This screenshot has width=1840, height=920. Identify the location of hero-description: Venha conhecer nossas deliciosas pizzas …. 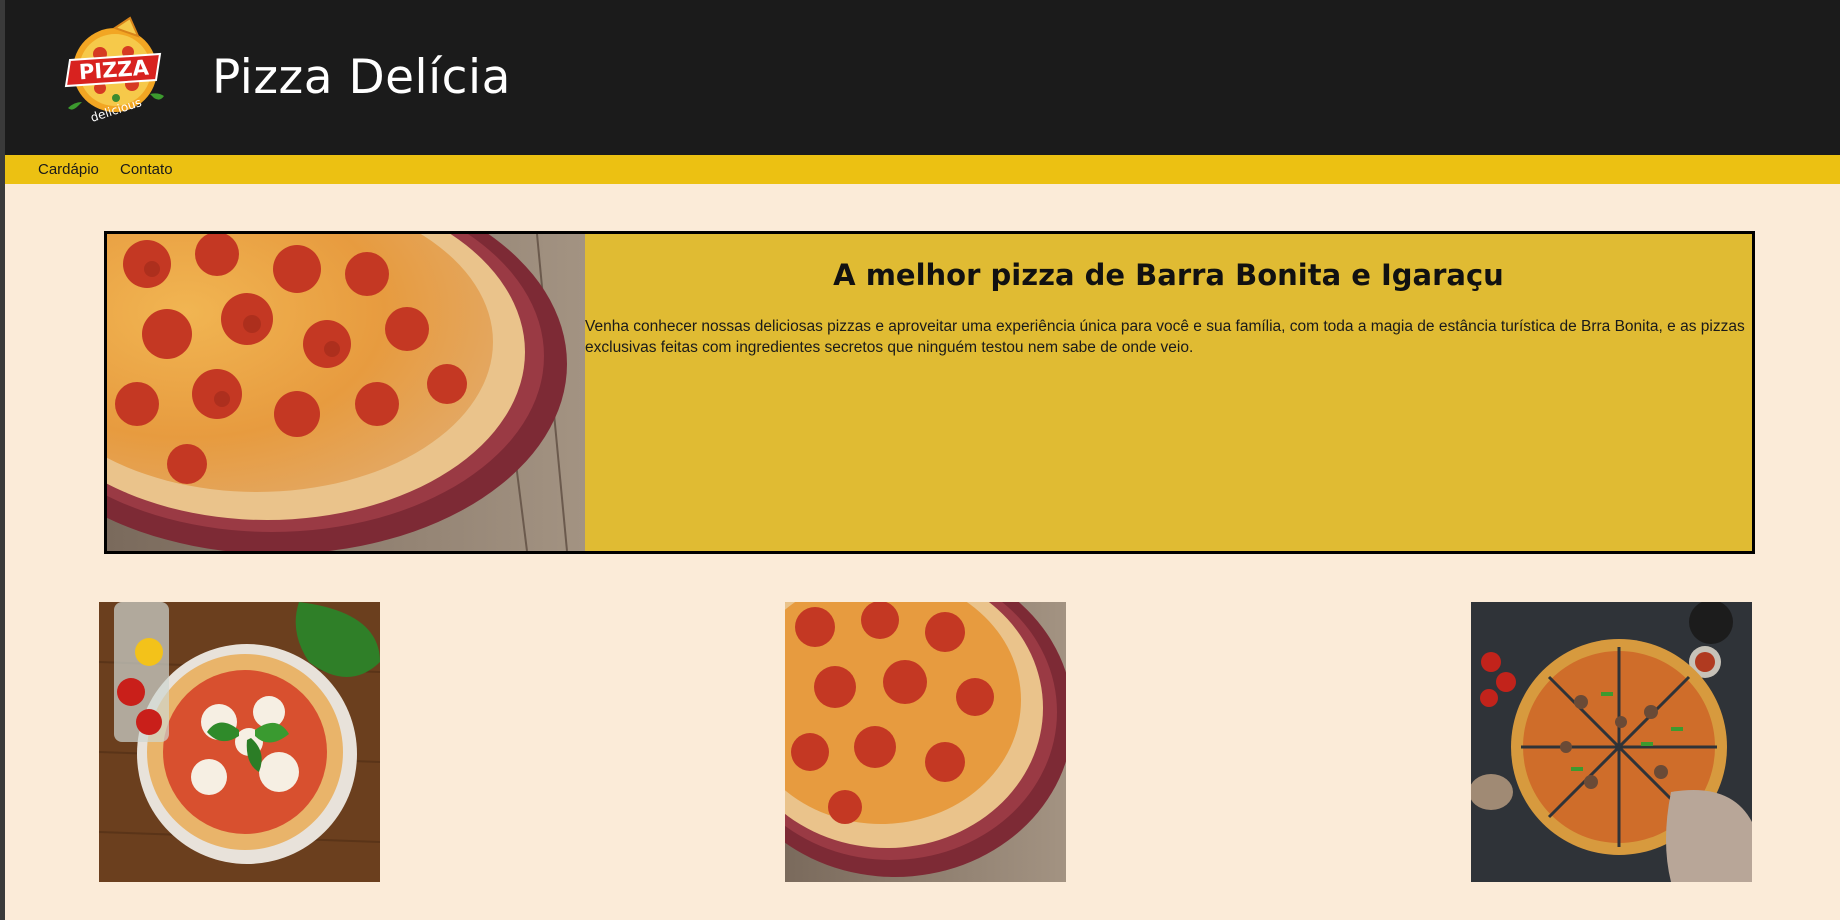
(1165, 337).